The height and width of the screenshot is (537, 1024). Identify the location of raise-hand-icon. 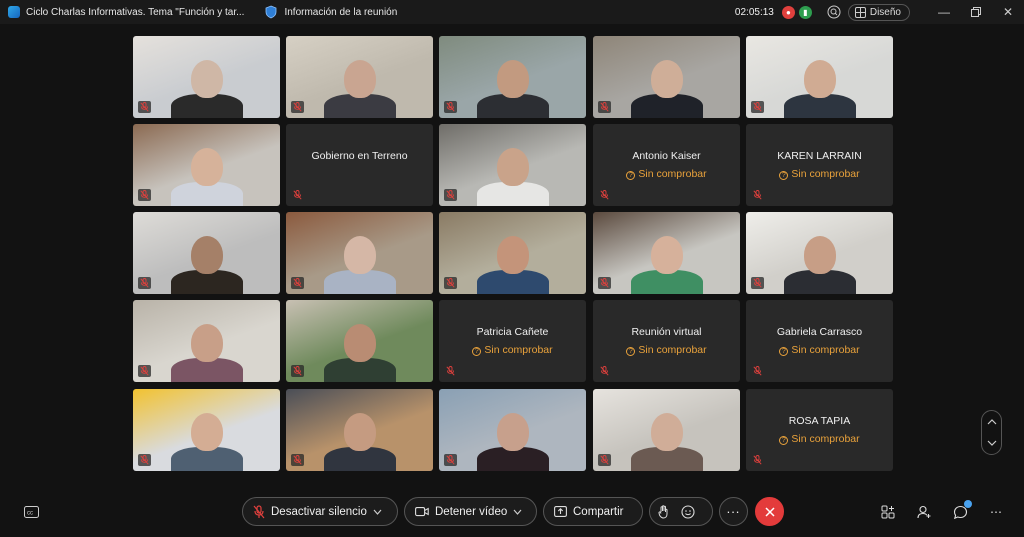
(663, 511).